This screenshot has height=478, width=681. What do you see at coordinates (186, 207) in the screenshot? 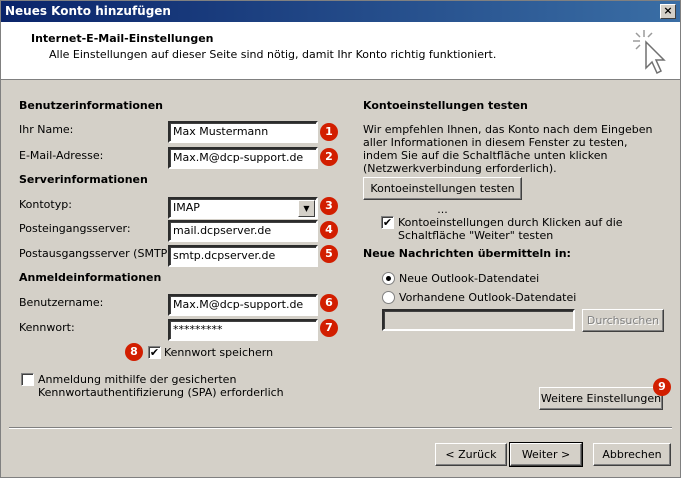
I see `account-type-value: IMAP` at bounding box center [186, 207].